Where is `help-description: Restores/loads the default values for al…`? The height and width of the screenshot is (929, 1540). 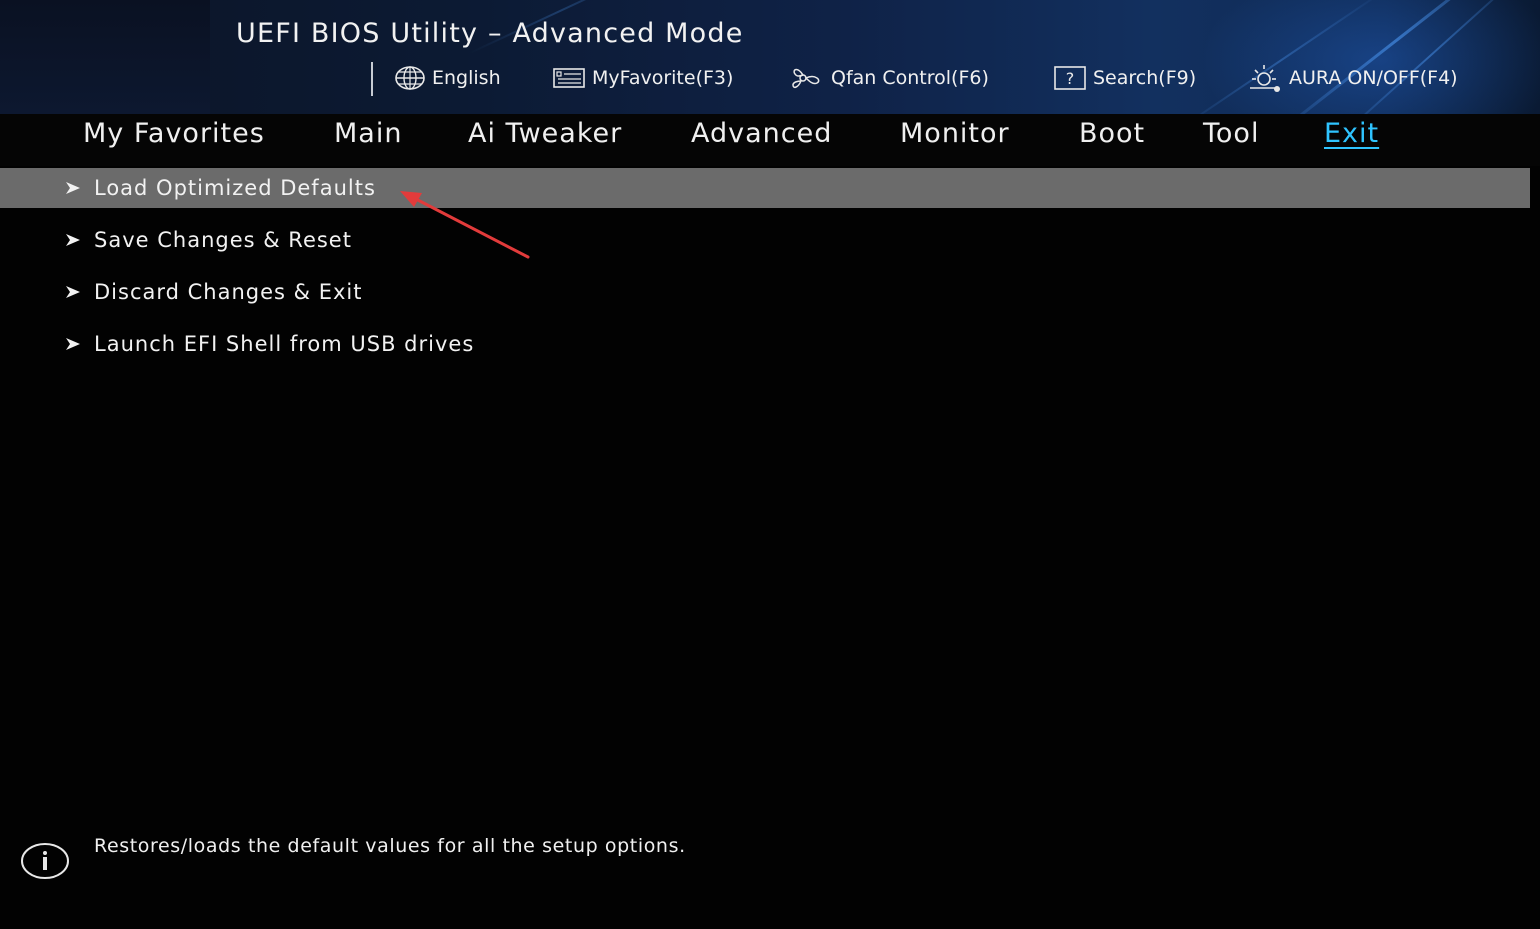
help-description: Restores/loads the default values for al… is located at coordinates (390, 846).